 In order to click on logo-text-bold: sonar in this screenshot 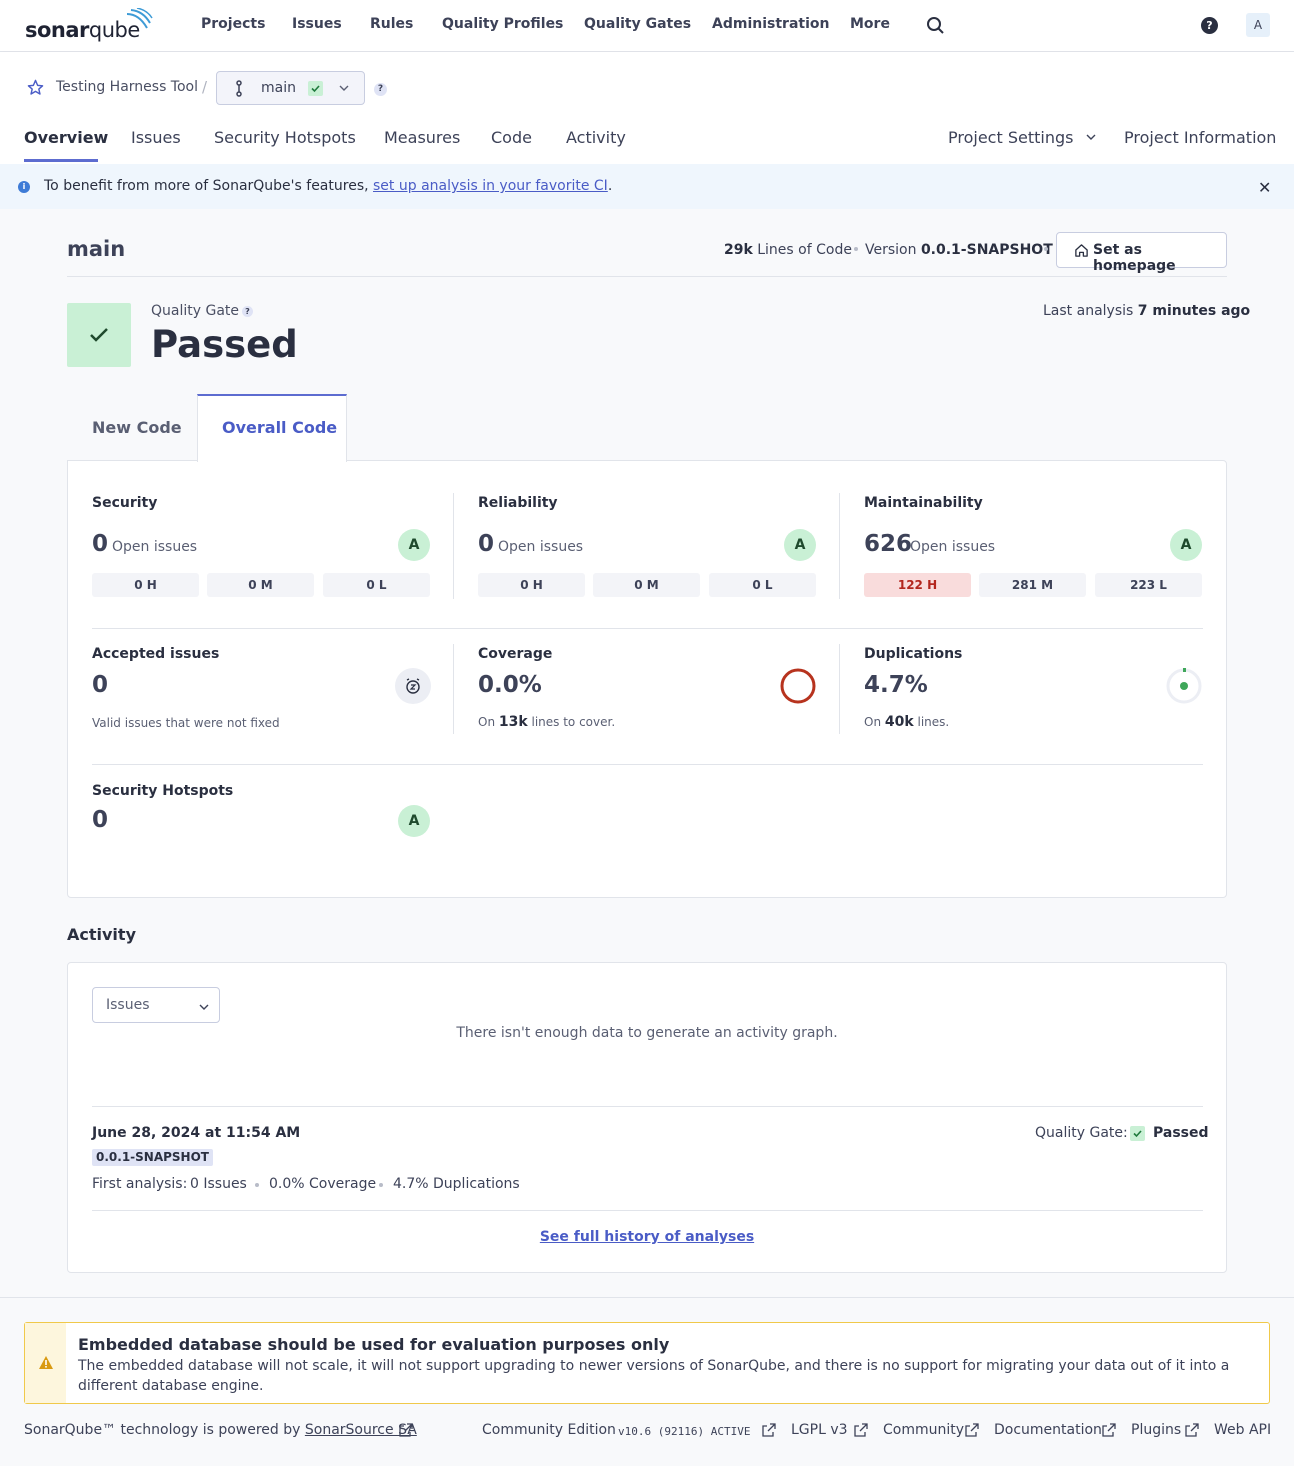, I will do `click(57, 30)`.